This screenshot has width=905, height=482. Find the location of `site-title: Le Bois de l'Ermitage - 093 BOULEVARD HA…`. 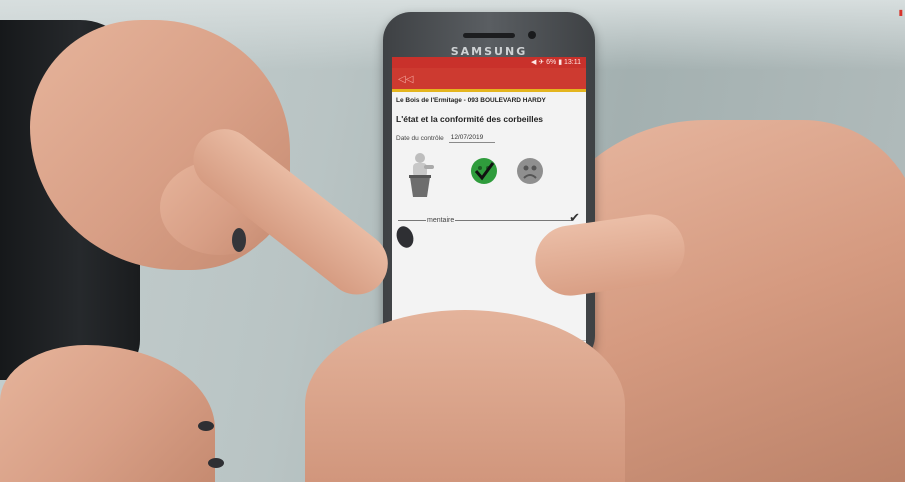

site-title: Le Bois de l'Ermitage - 093 BOULEVARD HA… is located at coordinates (471, 100).